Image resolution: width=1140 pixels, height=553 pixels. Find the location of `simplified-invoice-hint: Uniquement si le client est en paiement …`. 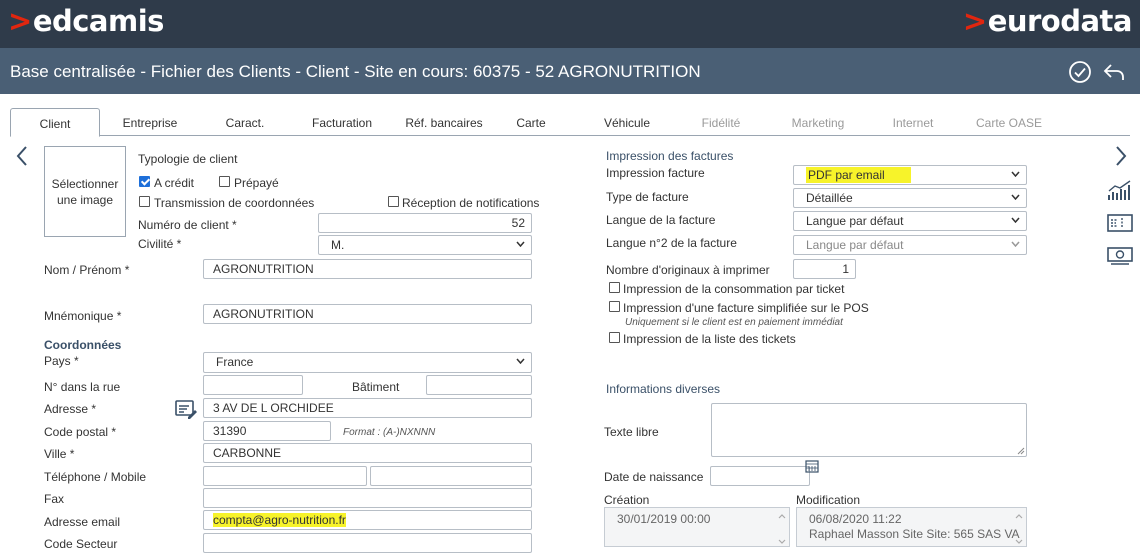

simplified-invoice-hint: Uniquement si le client est en paiement … is located at coordinates (734, 322).